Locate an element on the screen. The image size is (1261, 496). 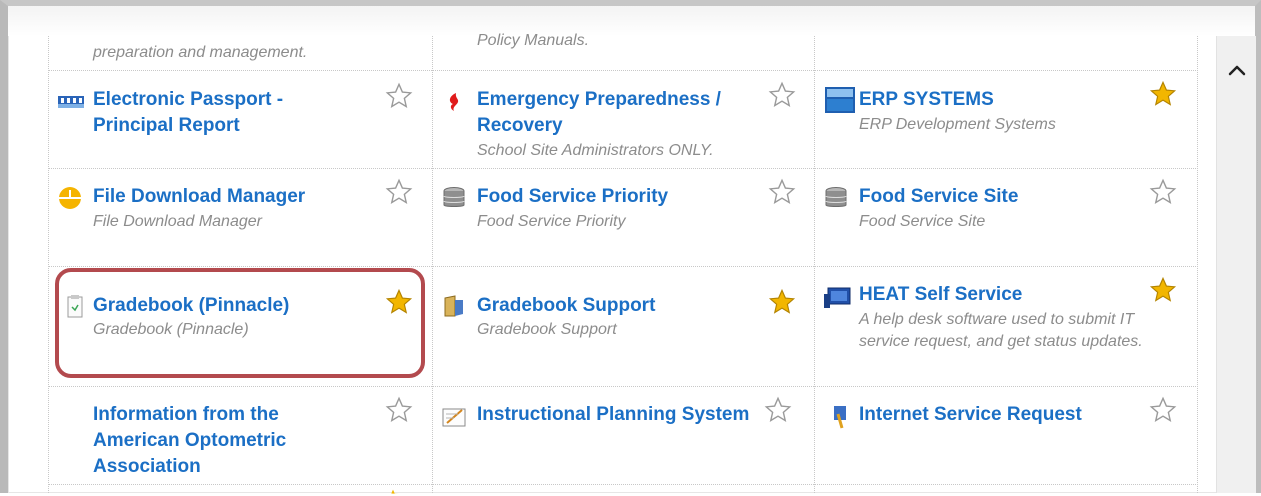
app-description: preparation and management. is located at coordinates (200, 52).